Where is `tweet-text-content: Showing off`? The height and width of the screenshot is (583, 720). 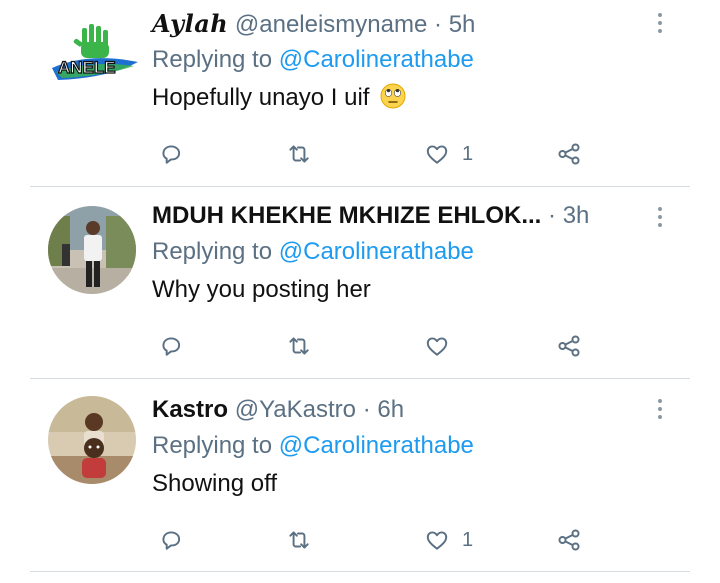
tweet-text-content: Showing off is located at coordinates (214, 483).